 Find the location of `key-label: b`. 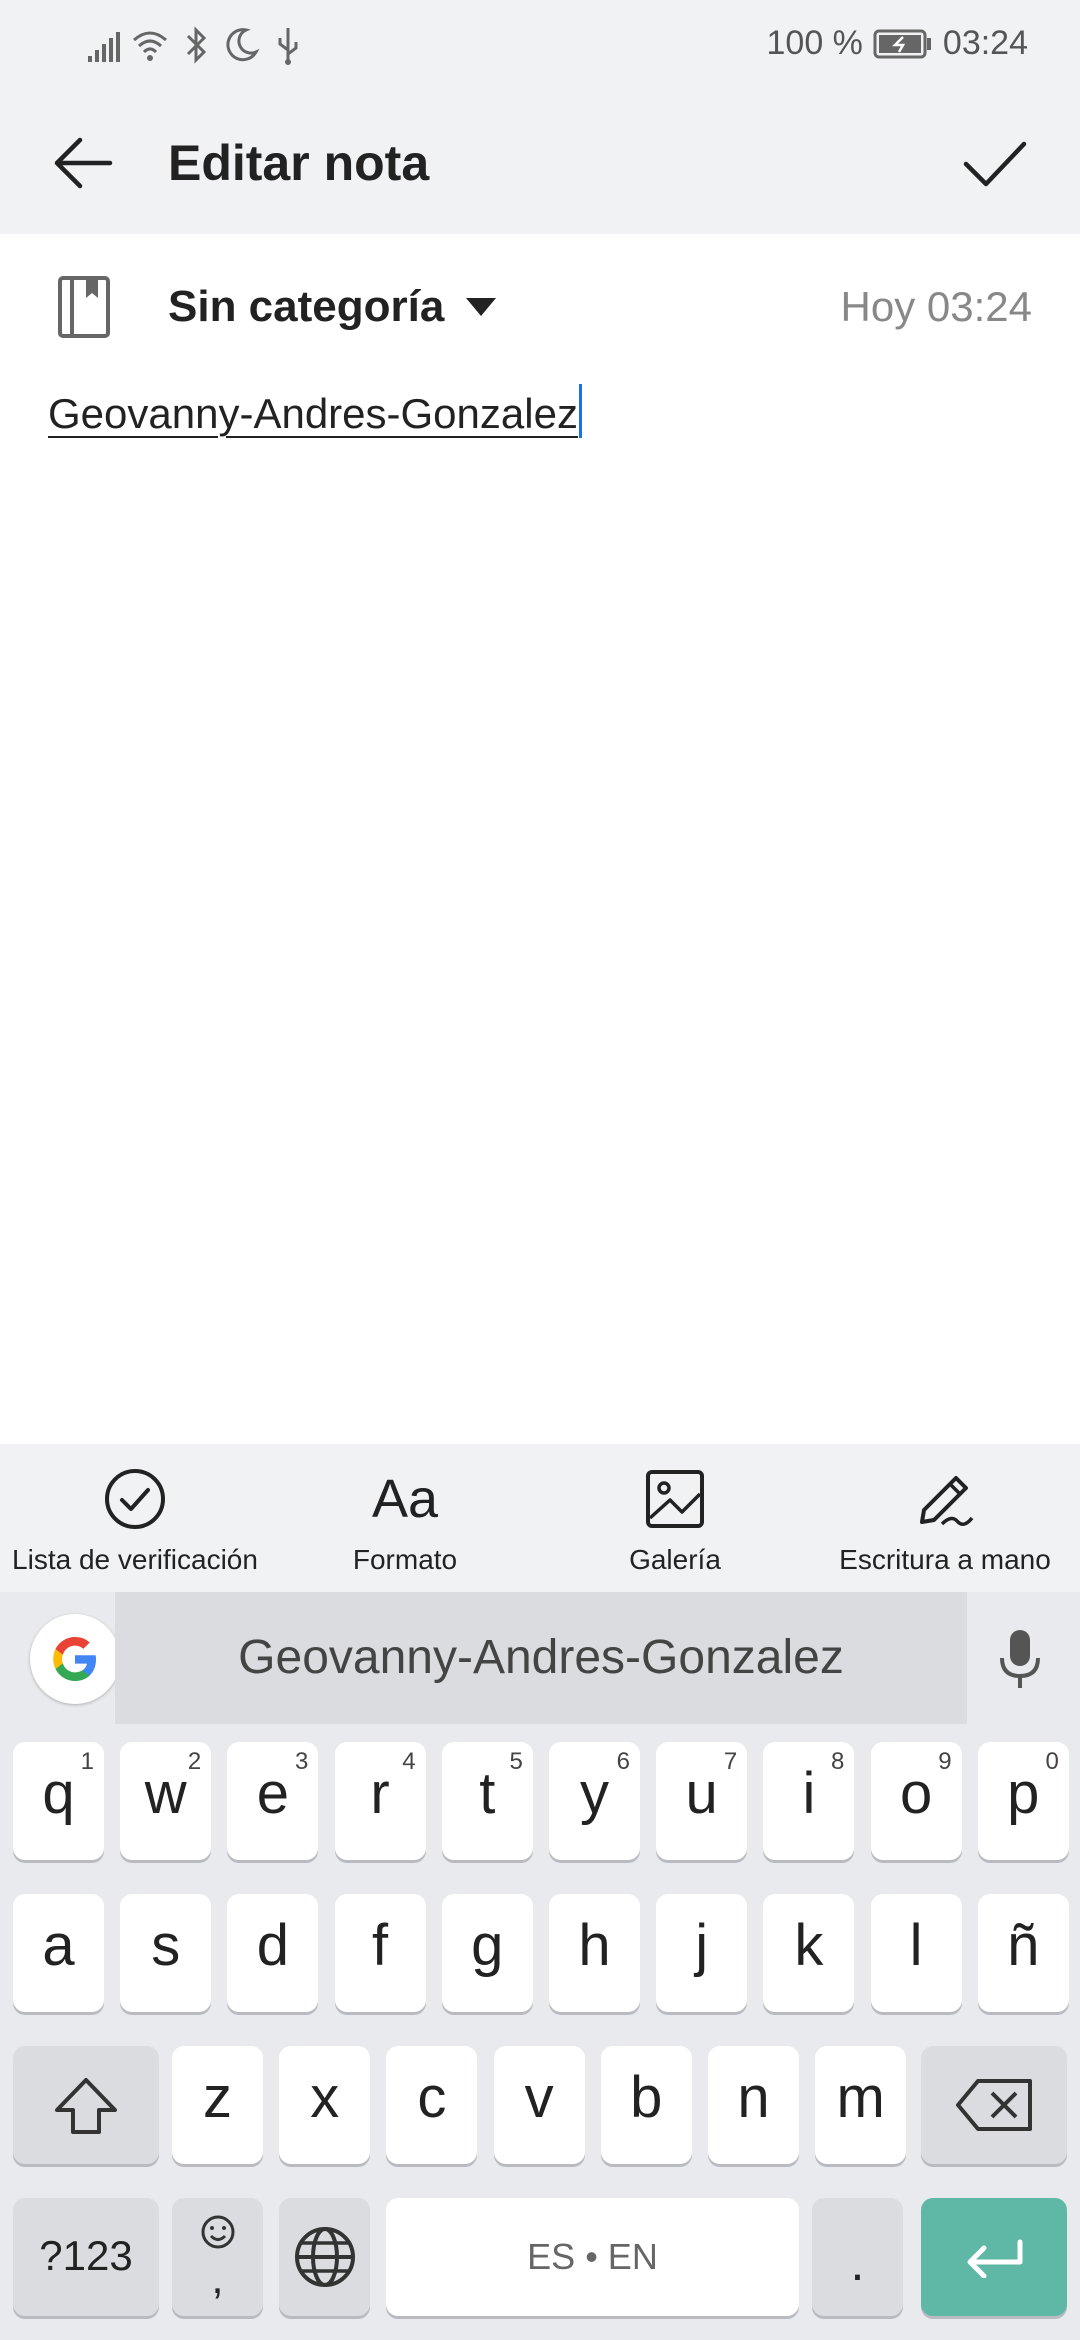

key-label: b is located at coordinates (646, 2097).